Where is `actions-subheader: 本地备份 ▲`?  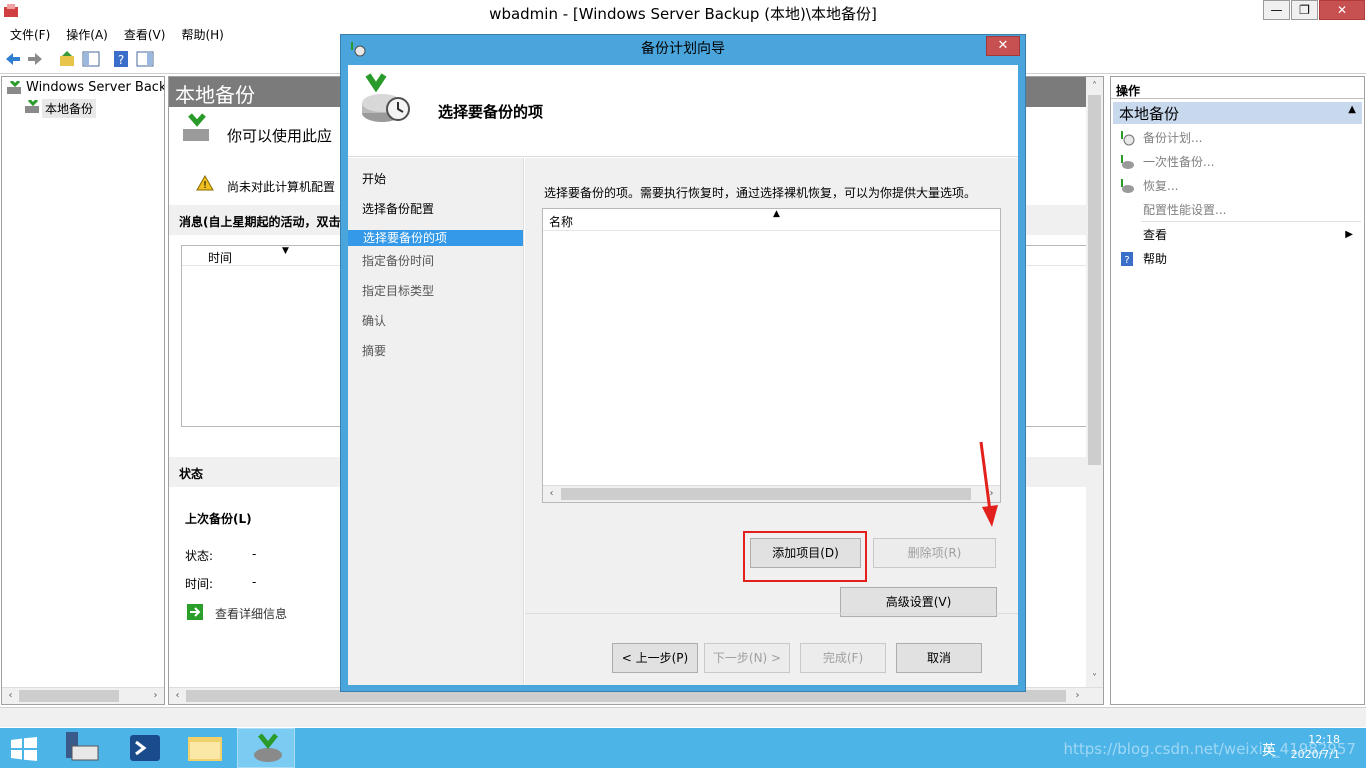 actions-subheader: 本地备份 ▲ is located at coordinates (1237, 113).